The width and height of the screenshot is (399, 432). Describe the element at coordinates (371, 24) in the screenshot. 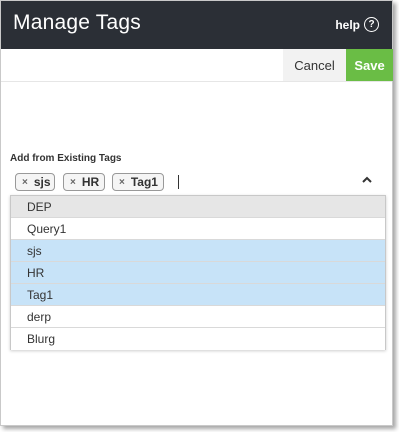

I see `help-circle-icon: ?` at that location.